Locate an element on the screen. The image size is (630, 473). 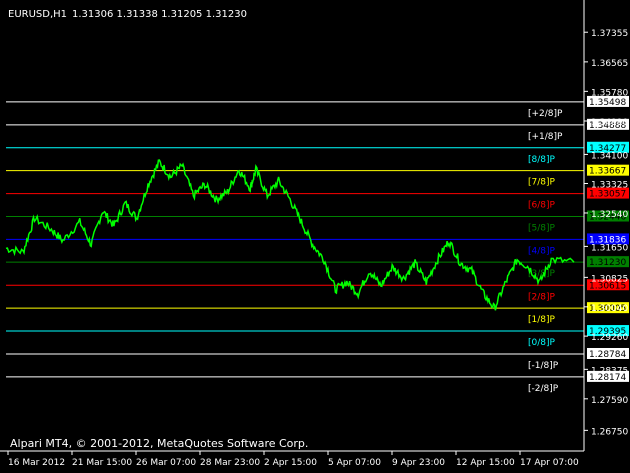
time-tick-label: 21 Mar 15:00 is located at coordinates (102, 463).